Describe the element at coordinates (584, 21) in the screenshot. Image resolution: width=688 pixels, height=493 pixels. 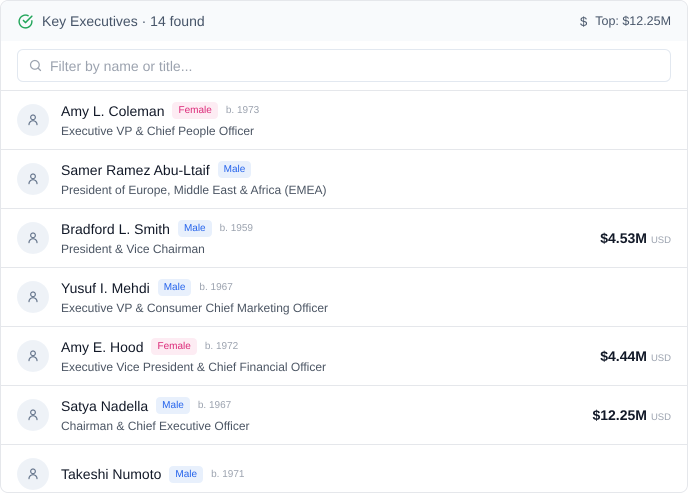
I see `dollar-icon: $` at that location.